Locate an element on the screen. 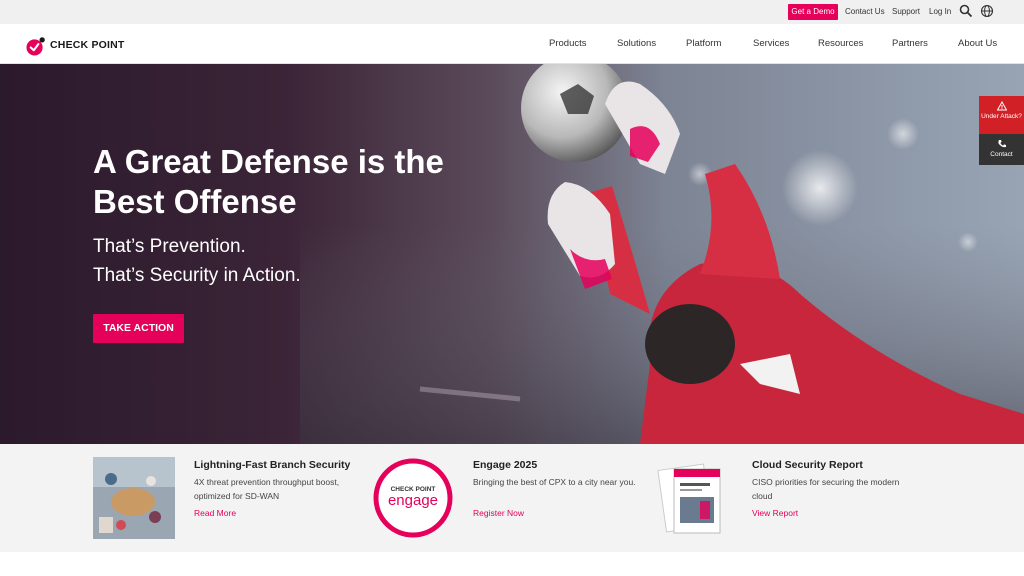 Image resolution: width=1024 pixels, height=576 pixels. under-attack-label: Under Attack? is located at coordinates (1001, 116).